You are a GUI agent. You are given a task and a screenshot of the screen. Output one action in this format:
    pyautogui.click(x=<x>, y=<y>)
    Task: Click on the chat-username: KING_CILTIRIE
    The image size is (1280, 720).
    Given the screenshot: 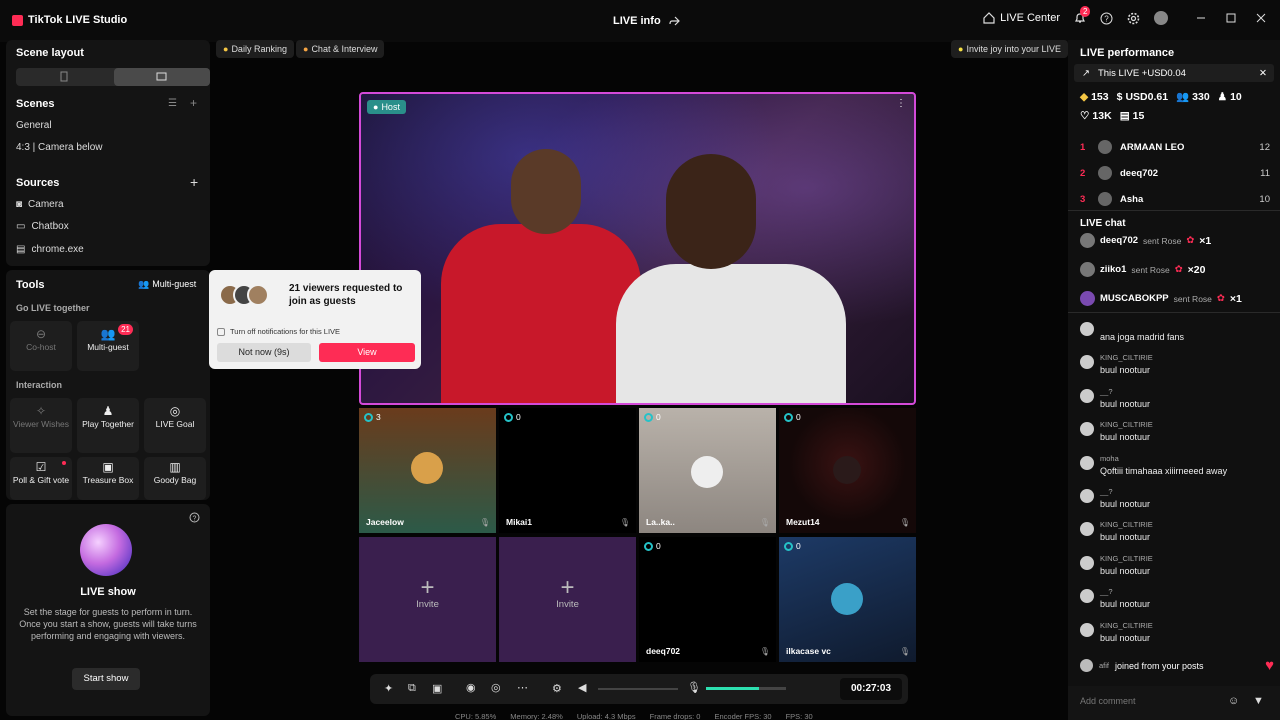 What is the action you would take?
    pyautogui.click(x=1126, y=625)
    